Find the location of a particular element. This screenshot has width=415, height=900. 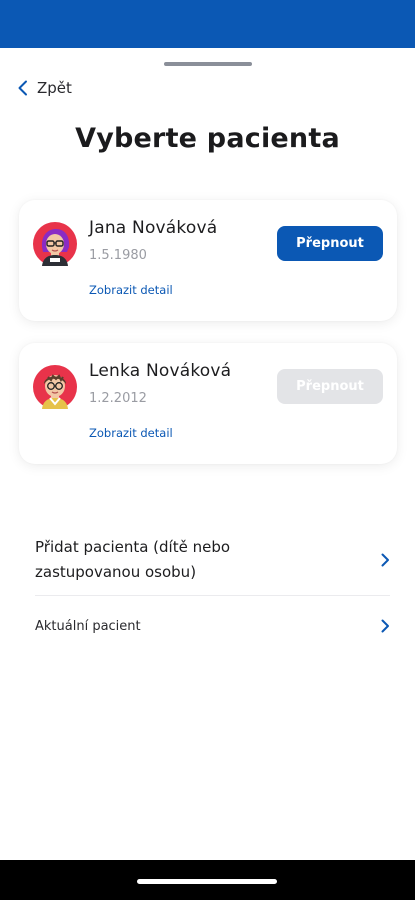

current-patient-label: Aktuální pacient is located at coordinates (88, 626).